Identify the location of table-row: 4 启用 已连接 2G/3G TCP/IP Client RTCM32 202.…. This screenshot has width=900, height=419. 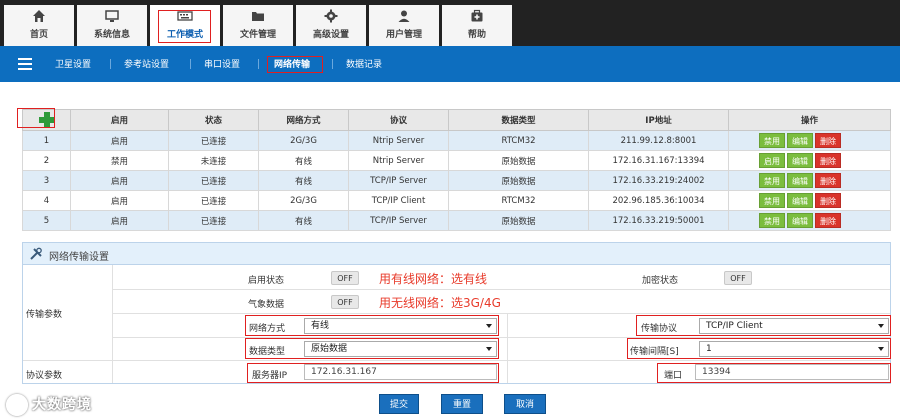
(456, 200).